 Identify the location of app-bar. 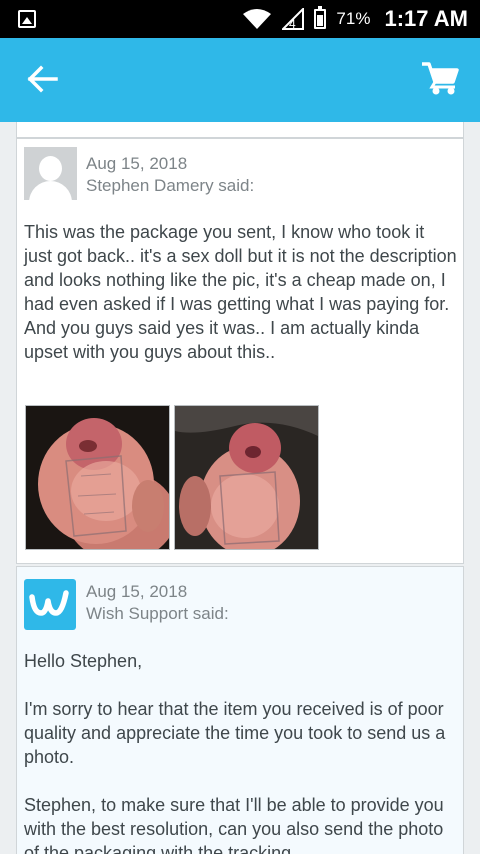
(240, 80).